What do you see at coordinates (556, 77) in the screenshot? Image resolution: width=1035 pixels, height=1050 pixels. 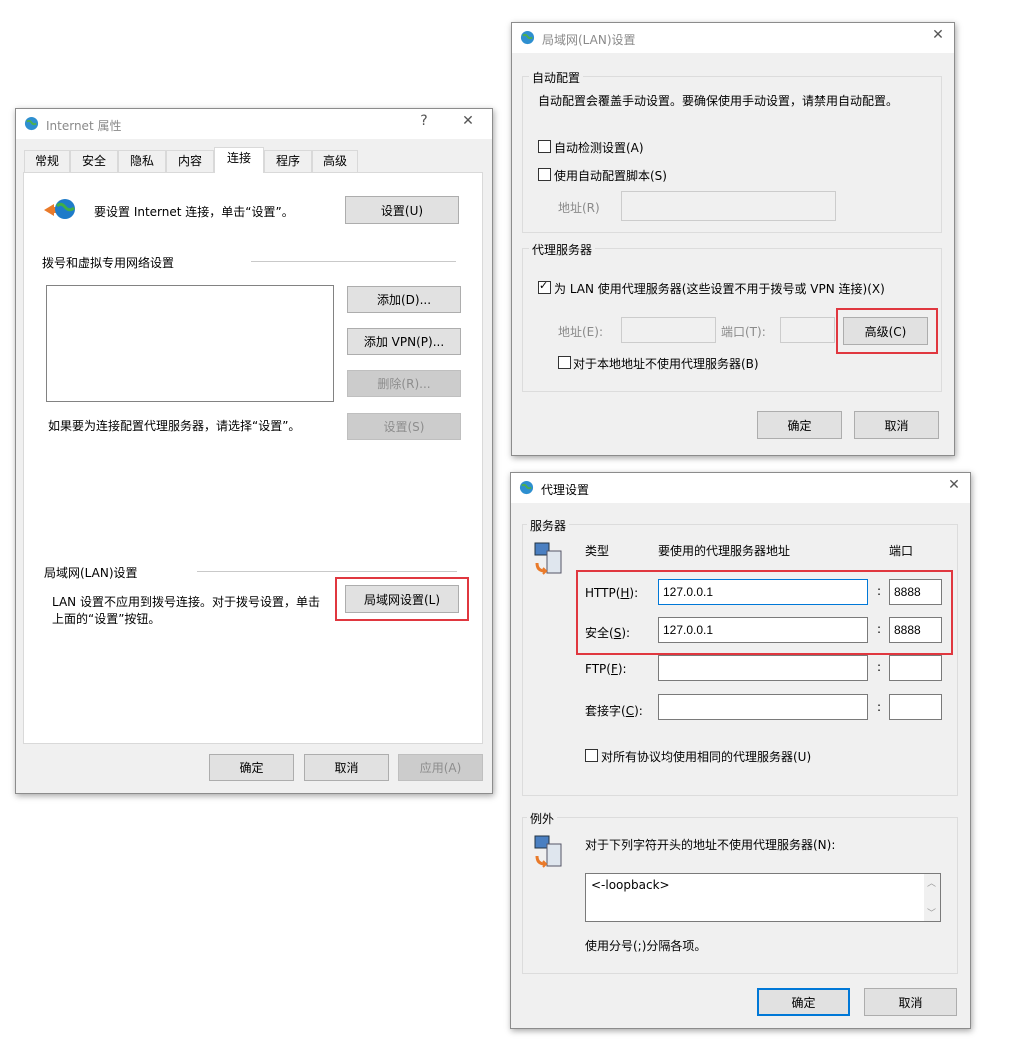 I see `auto-config-group-label: 自动配置` at bounding box center [556, 77].